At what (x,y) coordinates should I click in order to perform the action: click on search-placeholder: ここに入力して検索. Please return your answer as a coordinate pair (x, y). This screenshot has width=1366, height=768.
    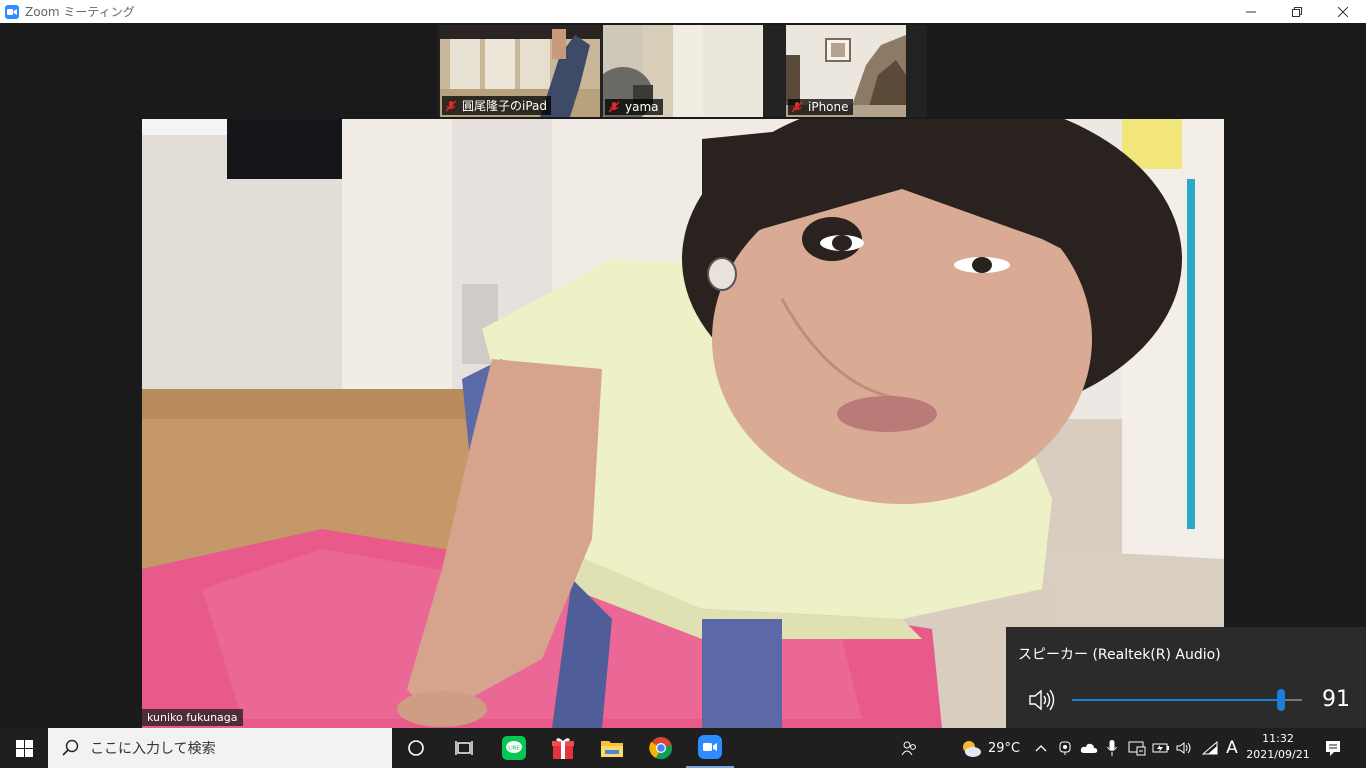
    Looking at the image, I should click on (153, 749).